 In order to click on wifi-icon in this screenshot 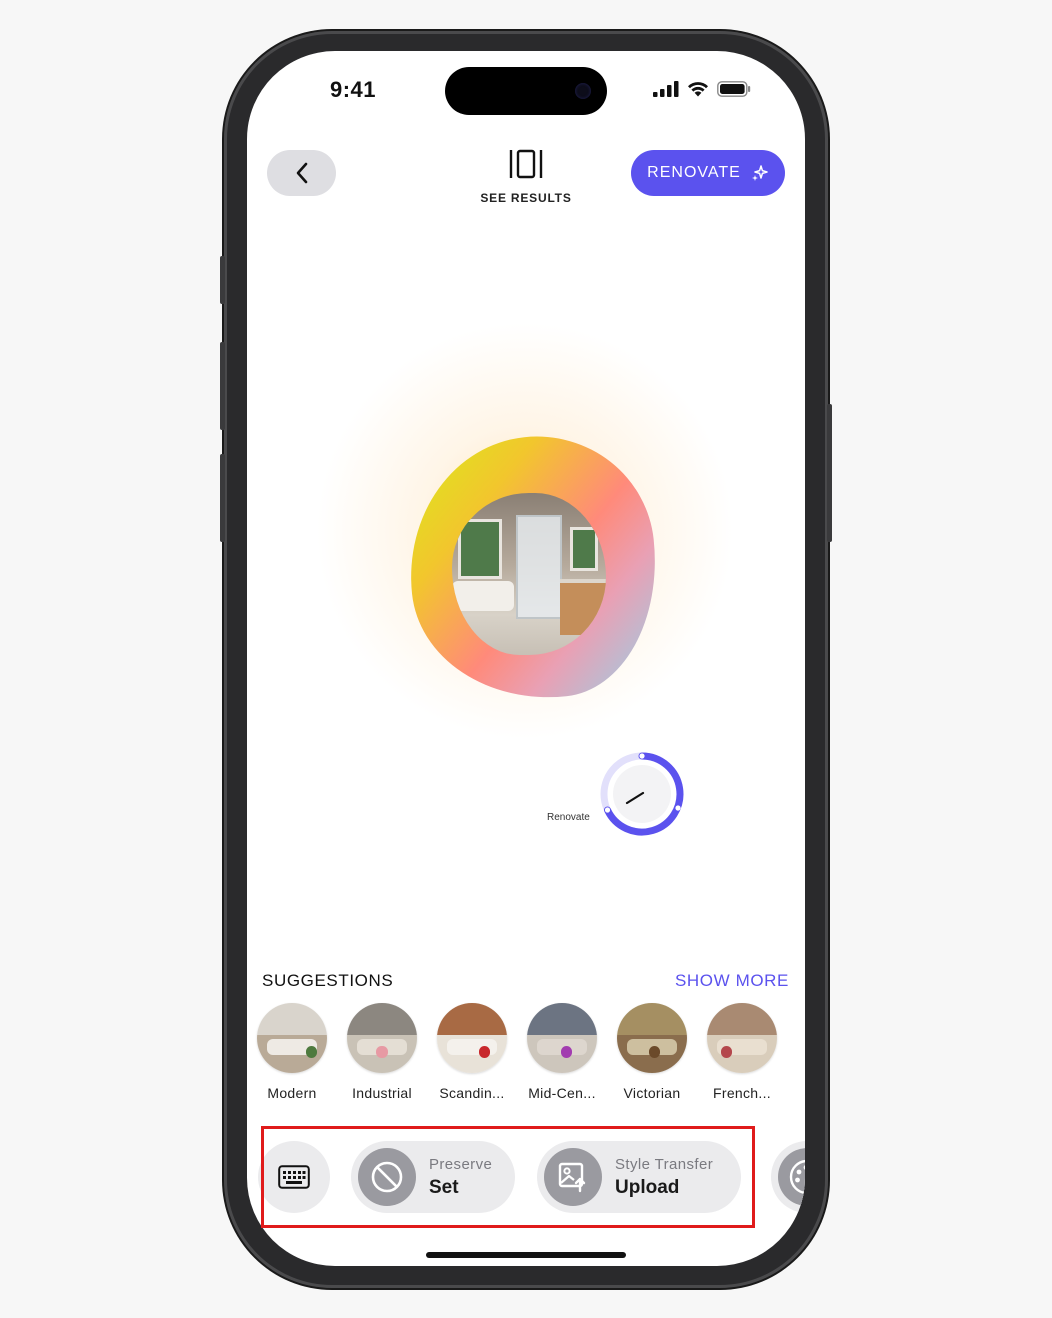, I will do `click(698, 89)`.